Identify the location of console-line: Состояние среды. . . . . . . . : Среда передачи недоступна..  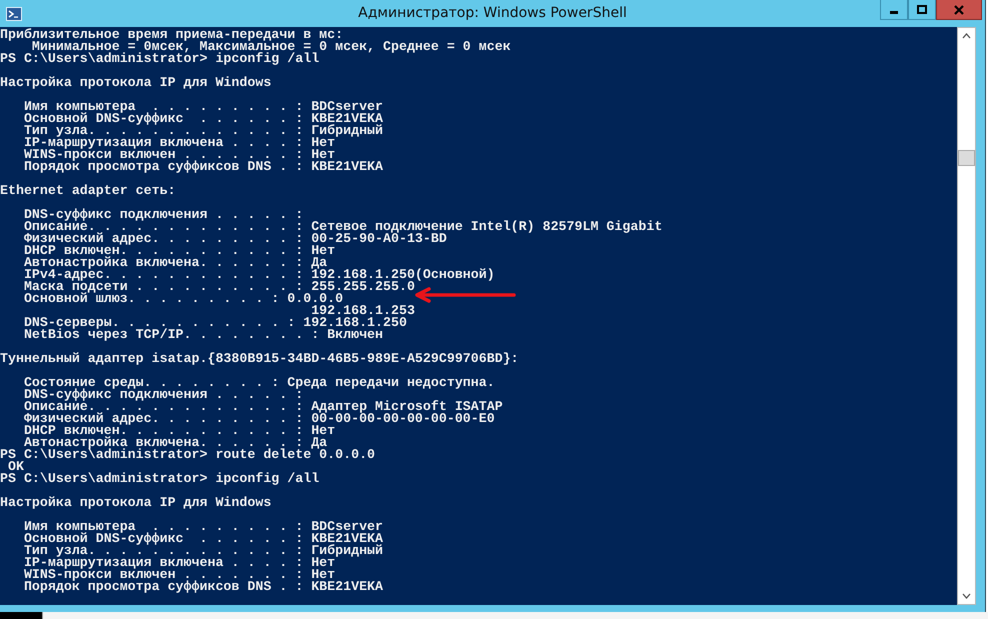
(258, 383).